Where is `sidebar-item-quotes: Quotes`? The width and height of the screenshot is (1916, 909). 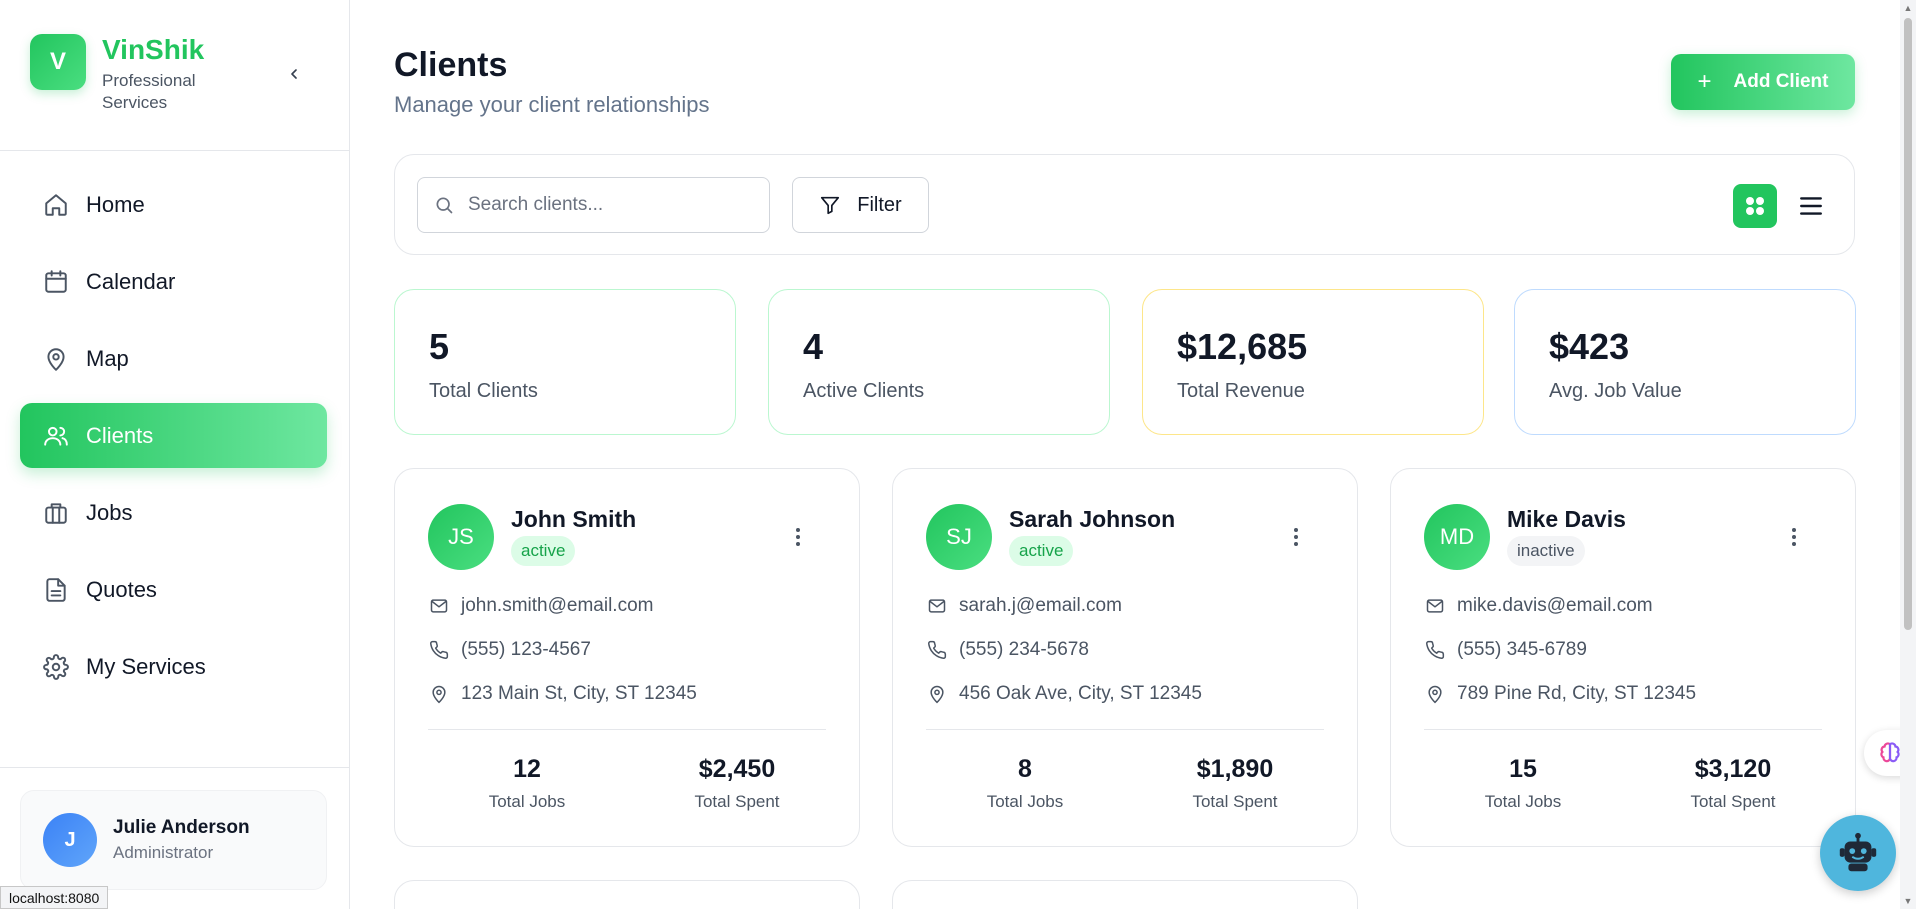 sidebar-item-quotes: Quotes is located at coordinates (173, 589).